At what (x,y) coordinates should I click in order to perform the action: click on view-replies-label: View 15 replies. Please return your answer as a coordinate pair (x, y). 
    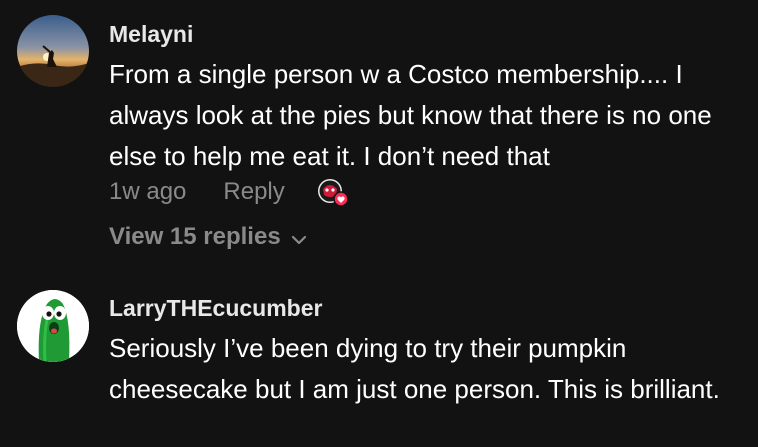
    Looking at the image, I should click on (195, 236).